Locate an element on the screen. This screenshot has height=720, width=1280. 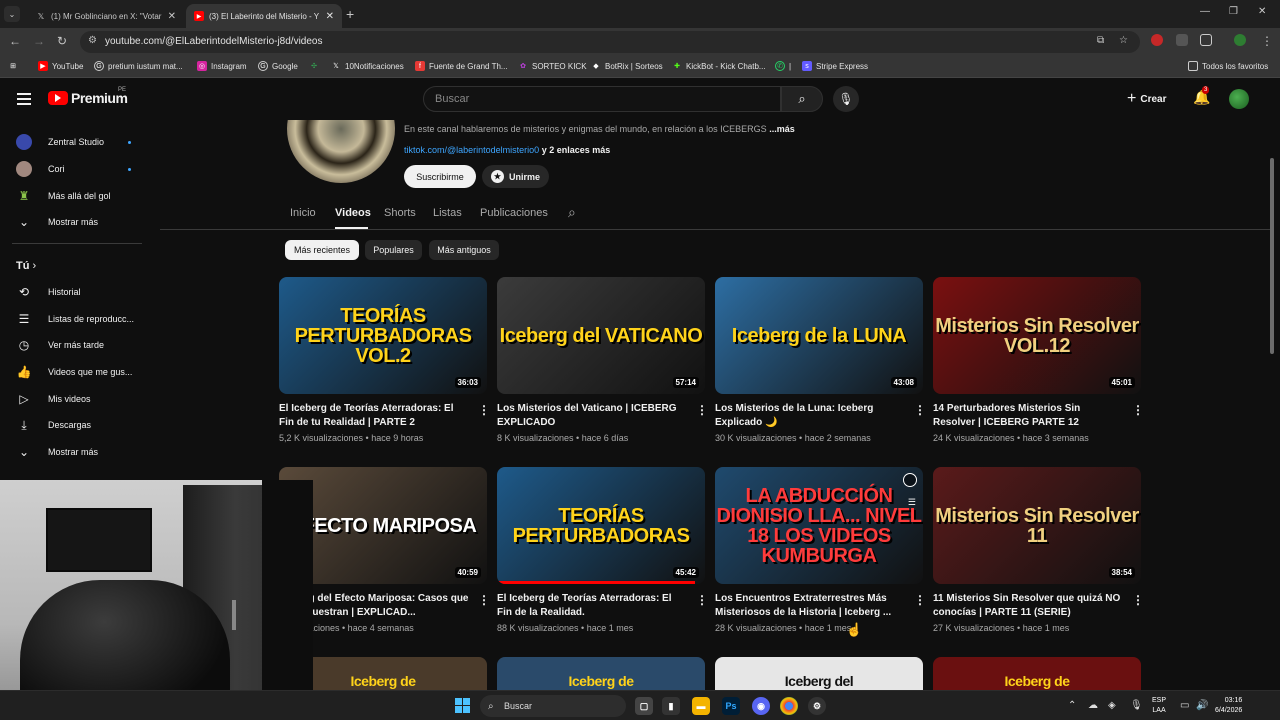
notifications-button: 🔔 3 is located at coordinates (1201, 96).